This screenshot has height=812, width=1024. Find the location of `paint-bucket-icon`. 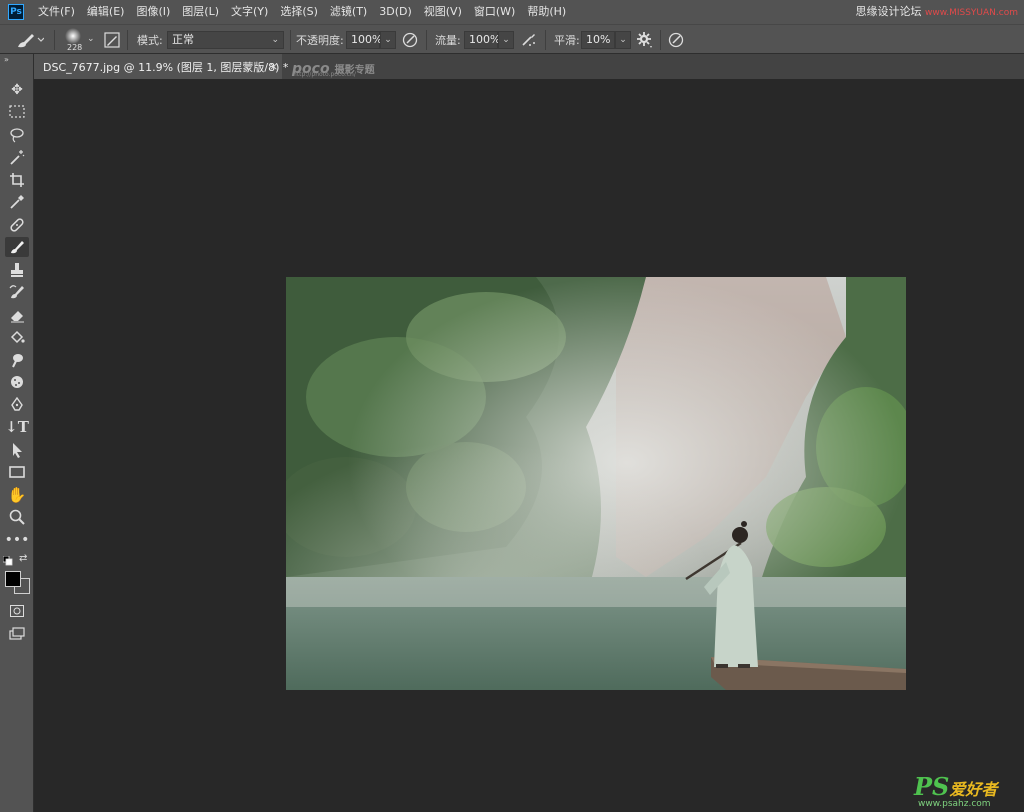

paint-bucket-icon is located at coordinates (17, 337).